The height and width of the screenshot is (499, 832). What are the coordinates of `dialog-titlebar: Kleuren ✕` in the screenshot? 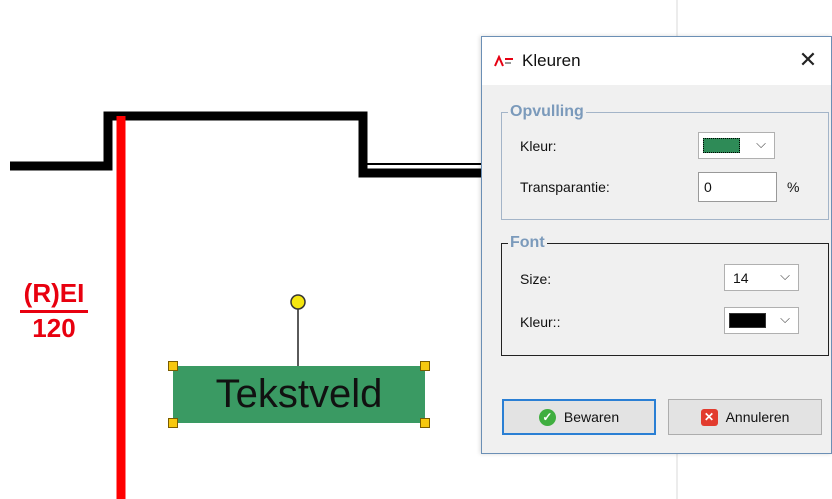 It's located at (656, 61).